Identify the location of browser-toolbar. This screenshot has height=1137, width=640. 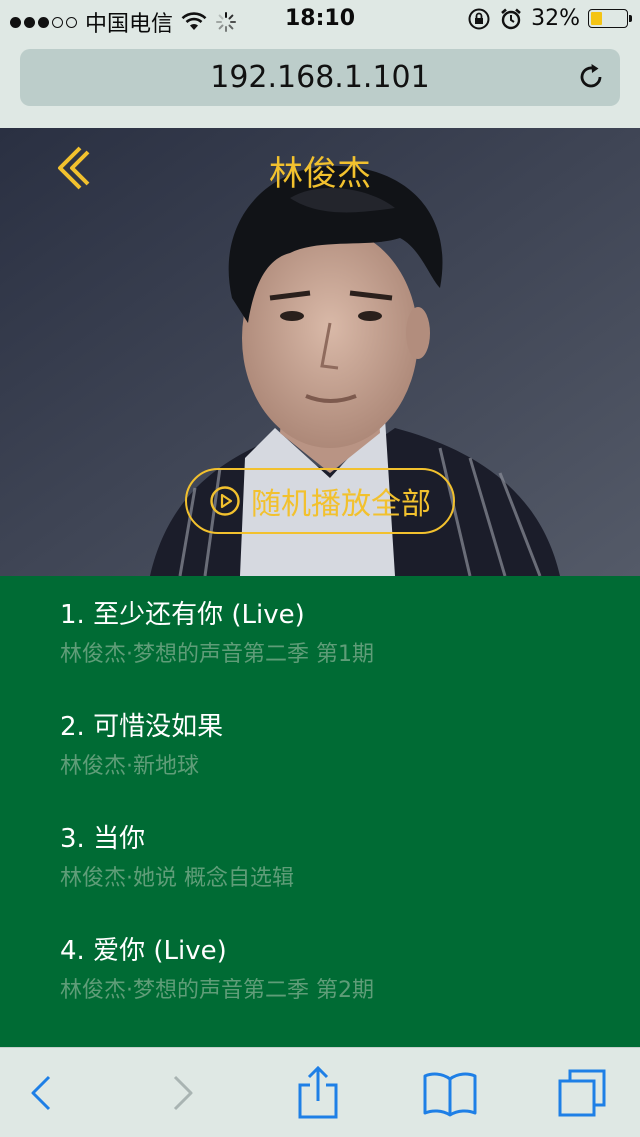
(320, 1092).